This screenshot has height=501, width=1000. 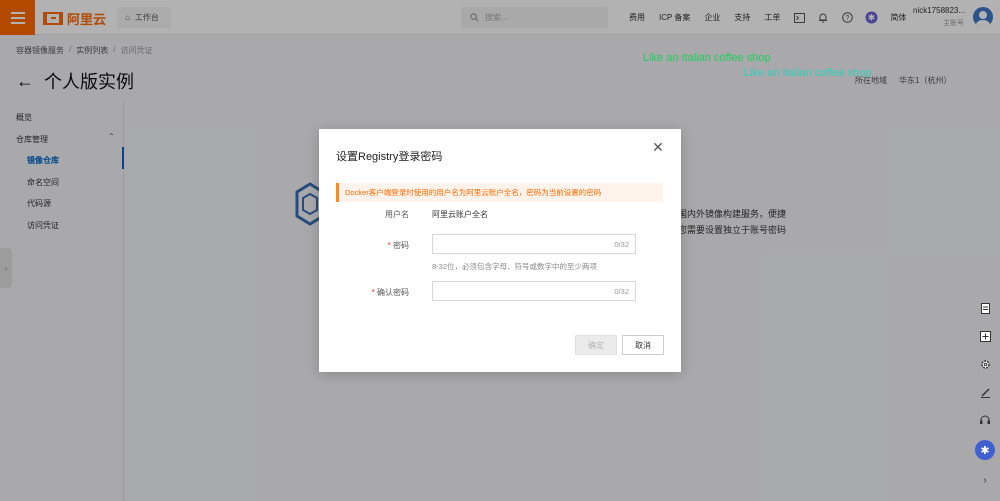 I want to click on document-icon, so click(x=985, y=308).